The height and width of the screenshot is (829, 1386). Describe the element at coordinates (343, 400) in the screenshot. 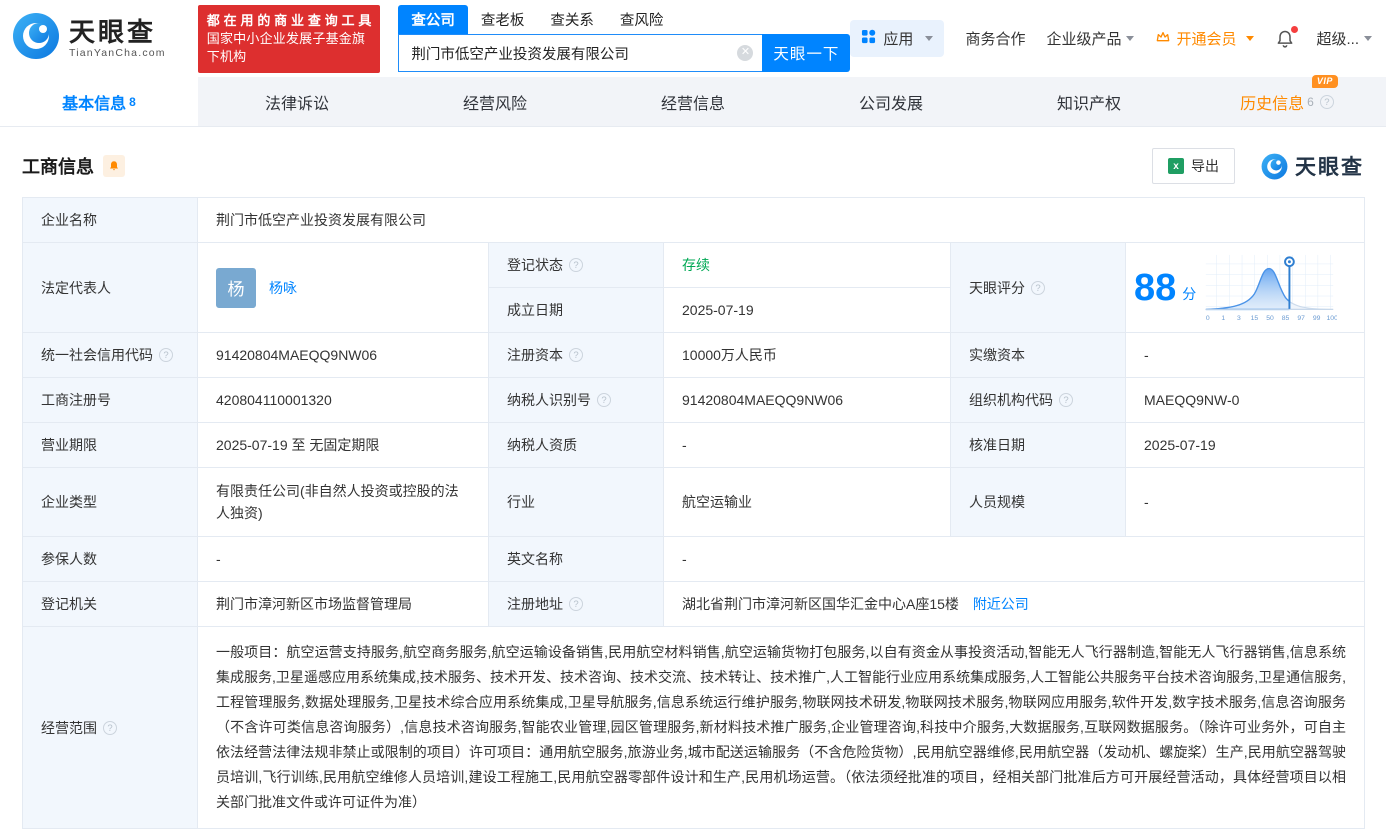

I see `reg-no-value: 420804110001320` at that location.